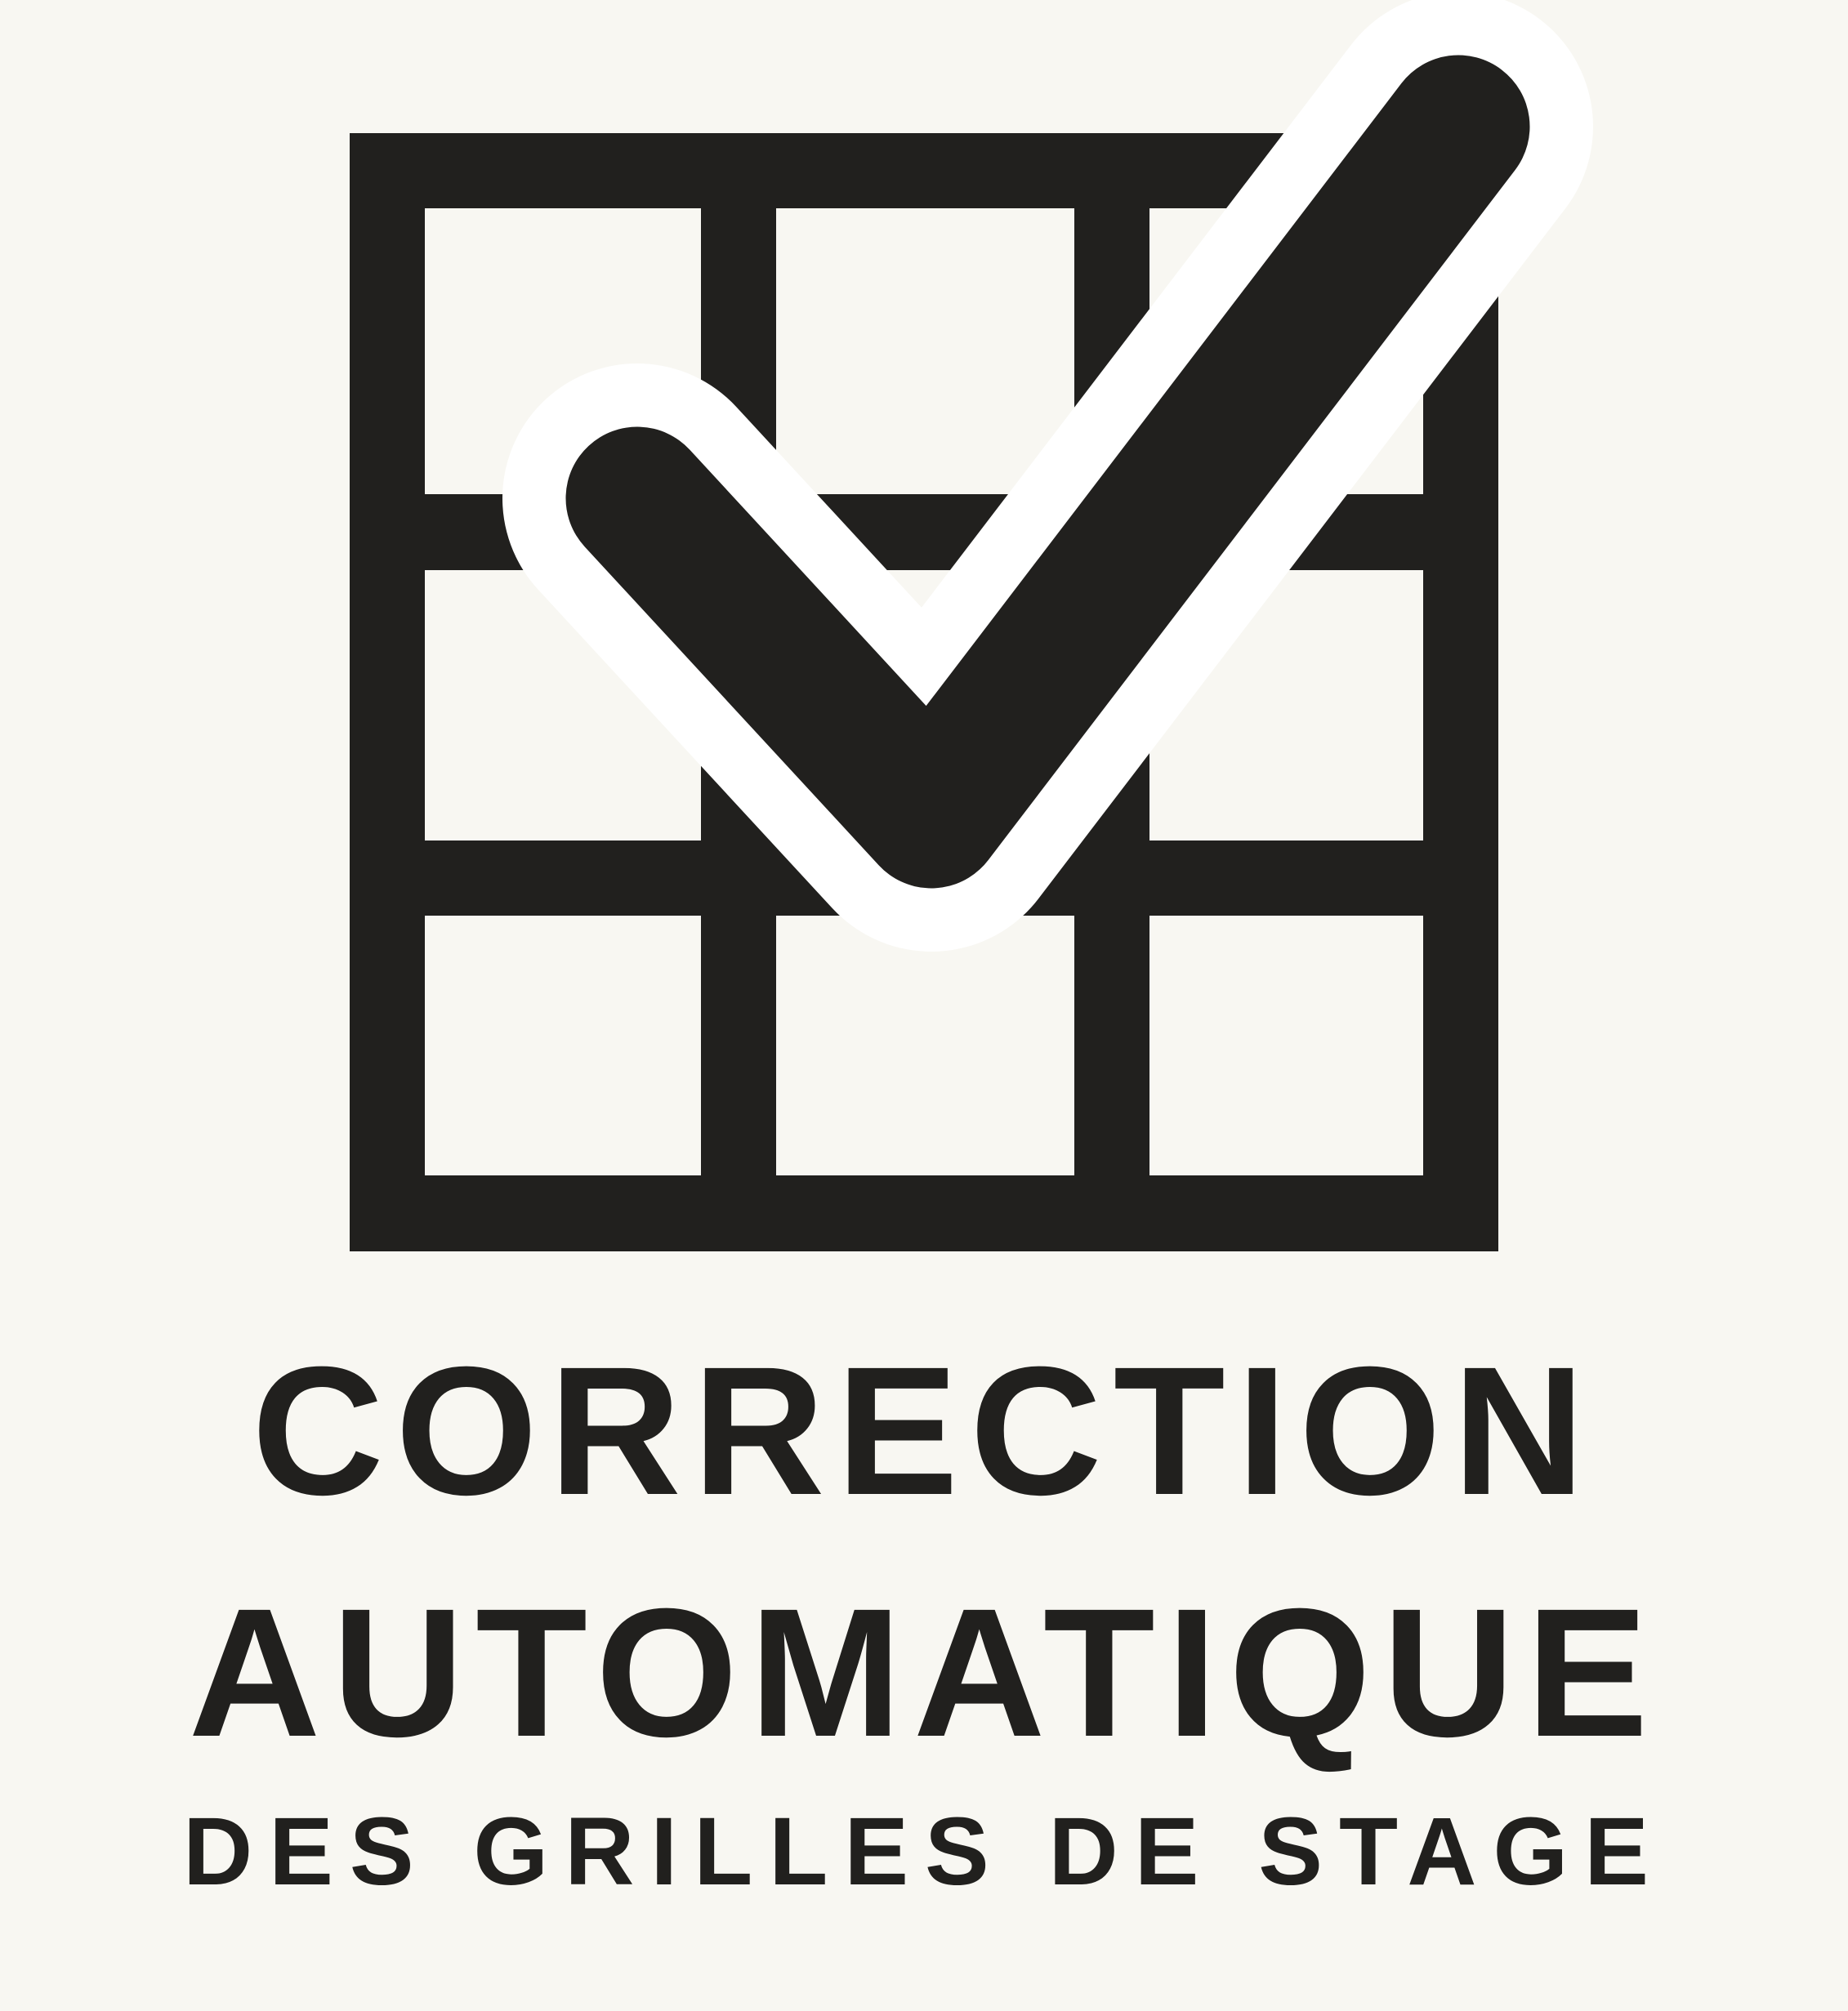  What do you see at coordinates (924, 1852) in the screenshot?
I see `subtitle: DES GRILLES DE STAGE` at bounding box center [924, 1852].